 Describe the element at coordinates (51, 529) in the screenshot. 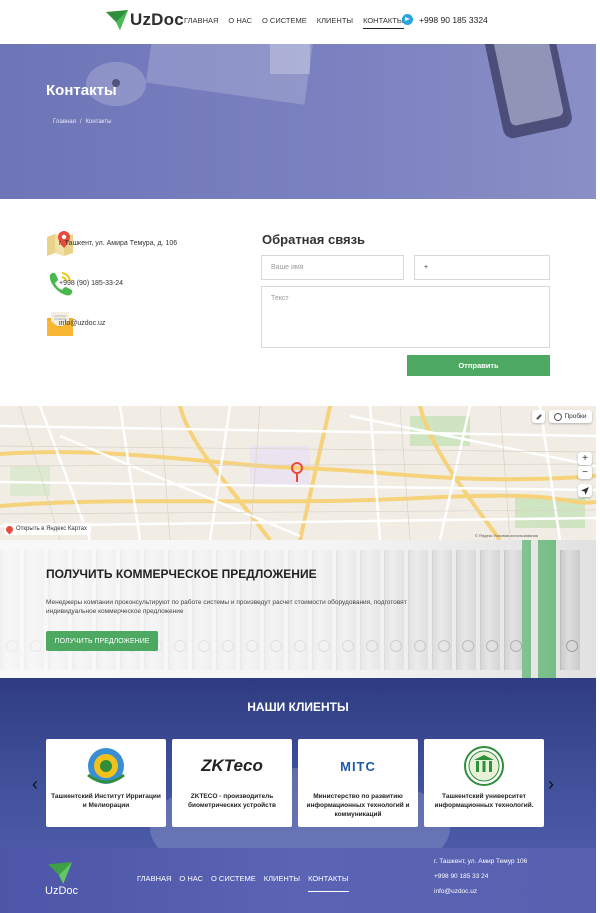

I see `open-in-yandex-label: Открыть в Яндекс Картах` at that location.